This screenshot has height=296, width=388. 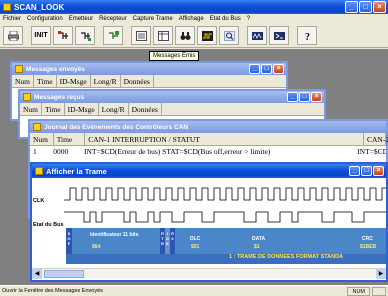 I want to click on status-panel-empty, so click(x=379, y=291).